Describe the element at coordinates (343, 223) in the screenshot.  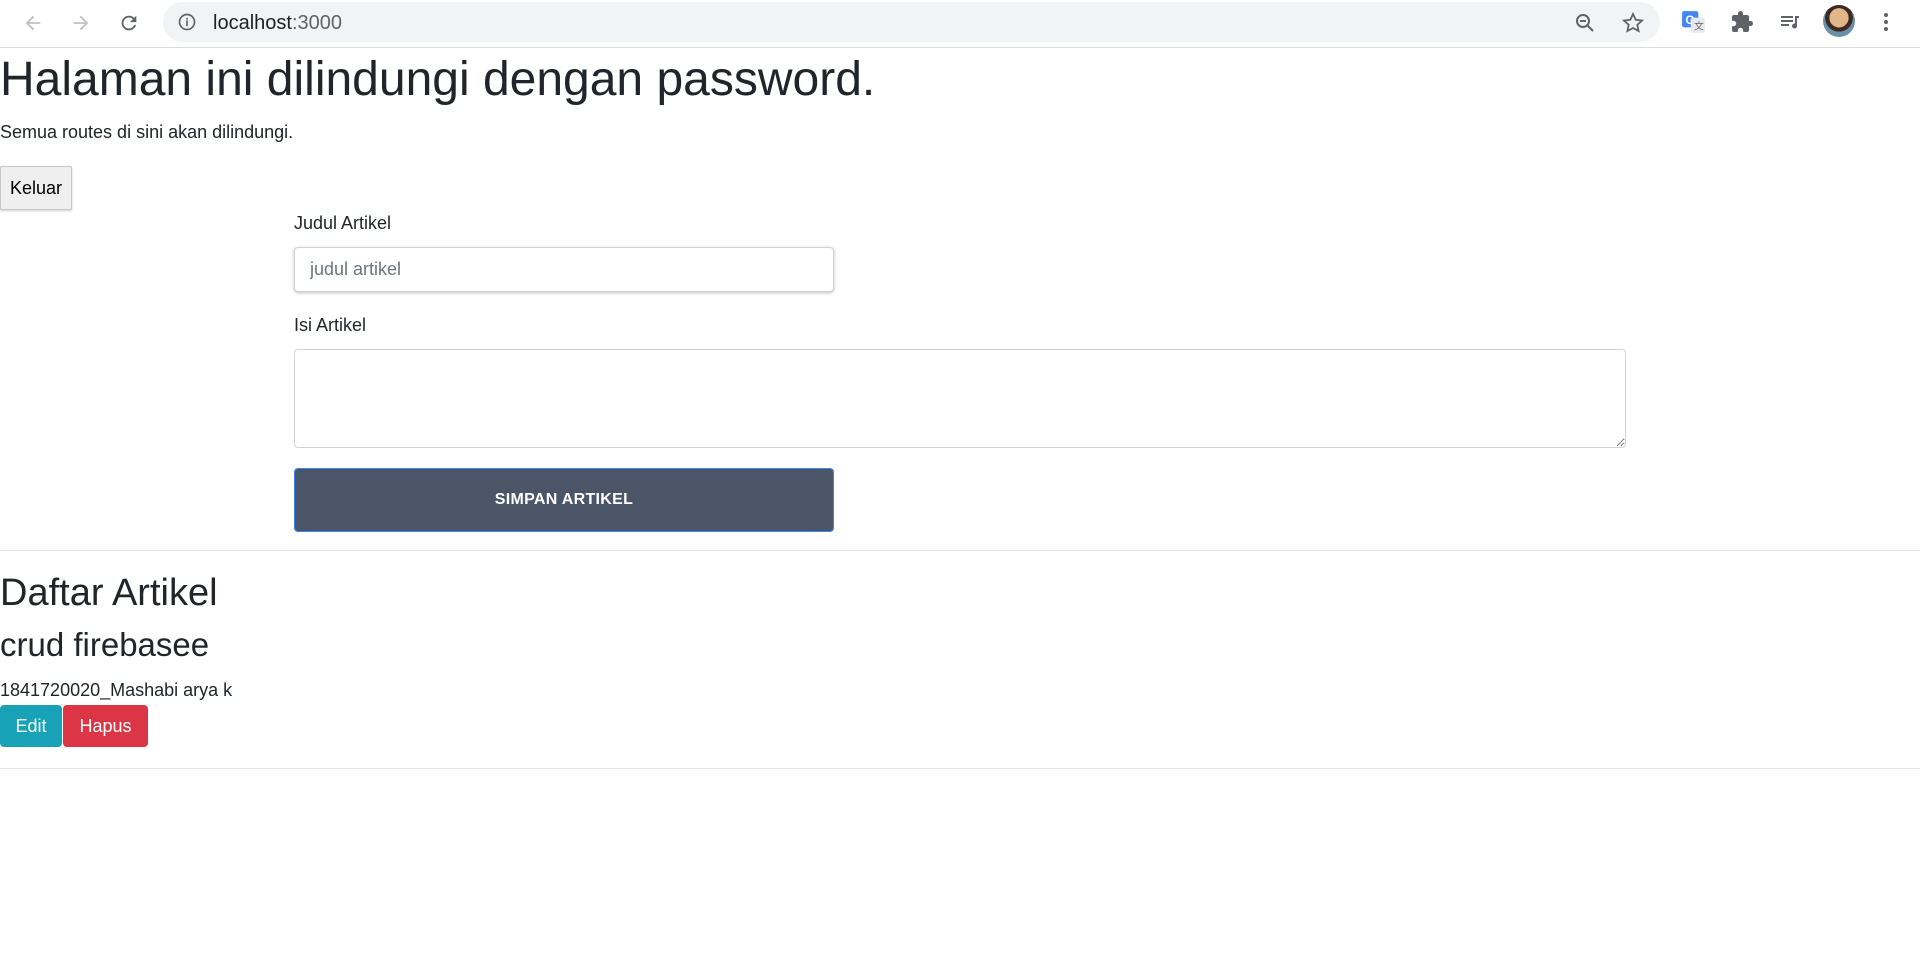
I see `title-field-label: Judul Artikel` at that location.